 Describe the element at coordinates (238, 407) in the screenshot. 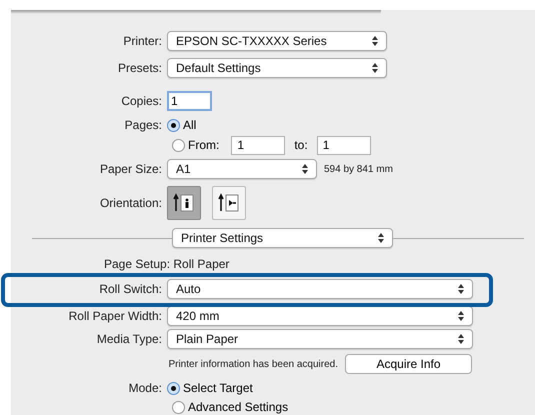

I see `radio-label: Advanced Settings` at that location.